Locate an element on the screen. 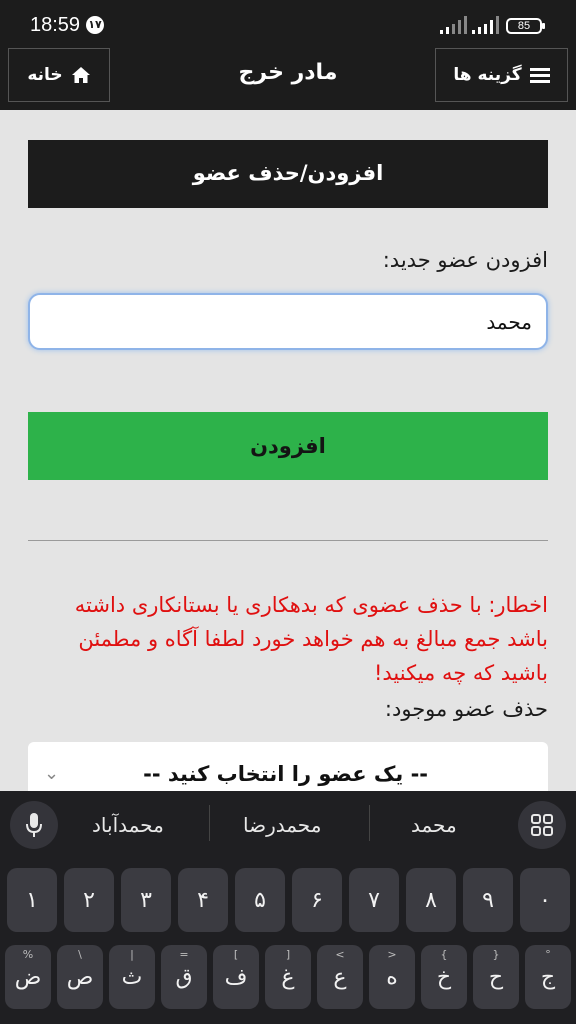 The height and width of the screenshot is (1024, 576). key-number: ۹ is located at coordinates (488, 900).